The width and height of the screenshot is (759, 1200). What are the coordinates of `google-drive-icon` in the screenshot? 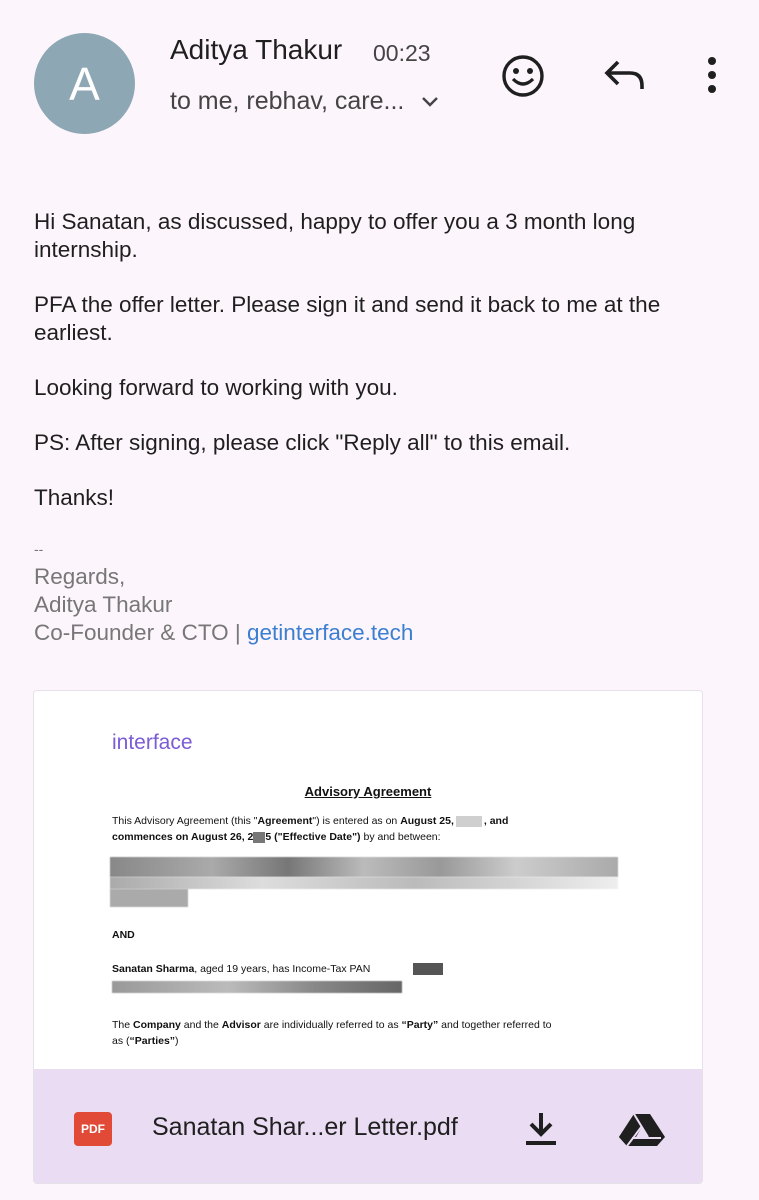 It's located at (642, 1130).